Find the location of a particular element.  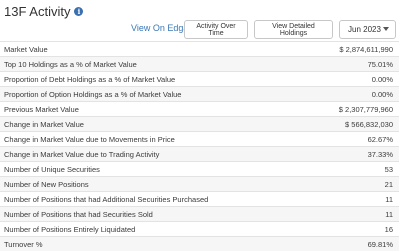

row-label: Change in Market Value is located at coordinates (44, 124).